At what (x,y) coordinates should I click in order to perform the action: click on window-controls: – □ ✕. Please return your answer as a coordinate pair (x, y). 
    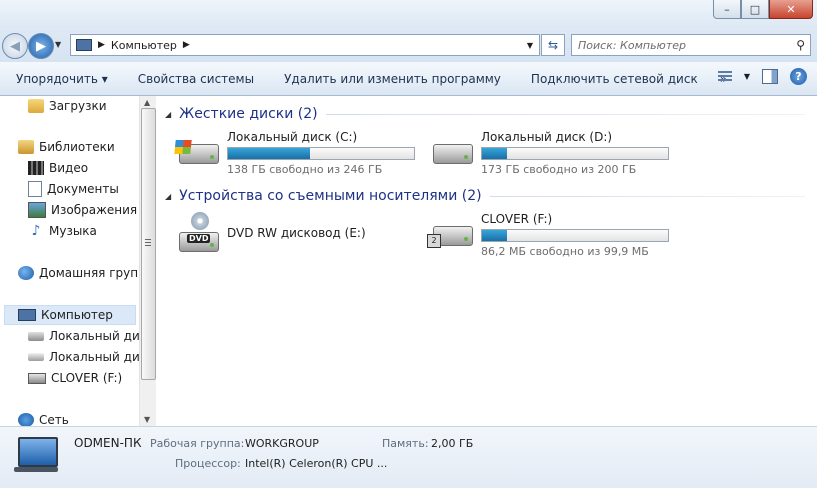
    Looking at the image, I should click on (763, 10).